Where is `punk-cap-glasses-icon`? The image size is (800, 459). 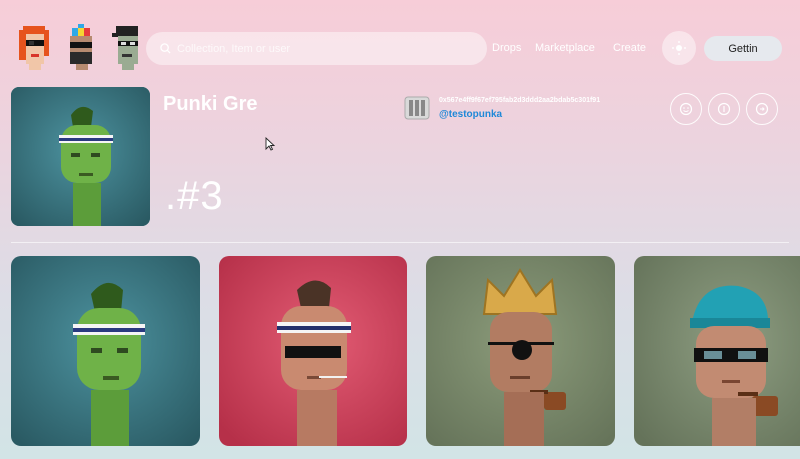
punk-cap-glasses-icon is located at coordinates (127, 47).